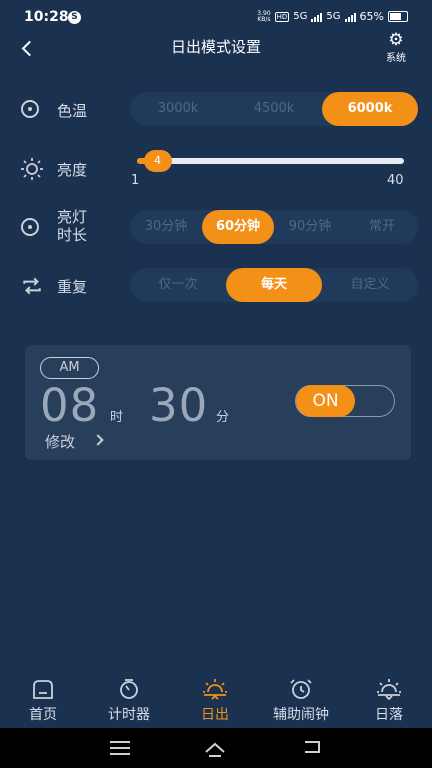 This screenshot has width=432, height=768. I want to click on gear-icon: ⚙, so click(396, 40).